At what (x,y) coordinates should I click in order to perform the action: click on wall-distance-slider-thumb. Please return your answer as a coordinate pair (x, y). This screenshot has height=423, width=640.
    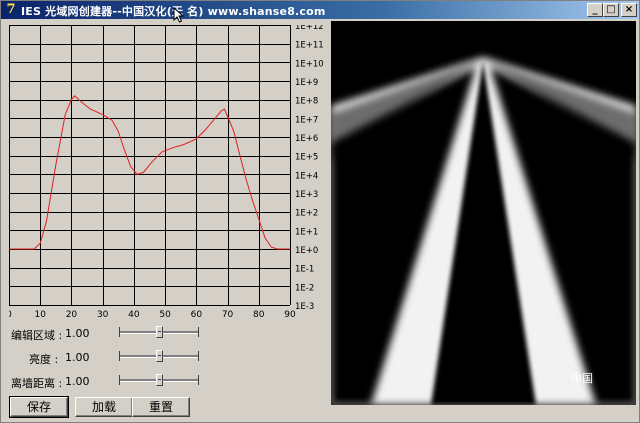
    Looking at the image, I should click on (159, 380).